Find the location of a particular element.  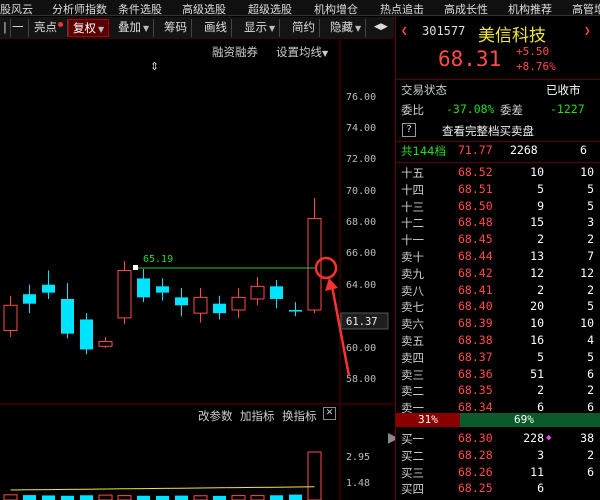

price-marker-handle is located at coordinates (135, 267).